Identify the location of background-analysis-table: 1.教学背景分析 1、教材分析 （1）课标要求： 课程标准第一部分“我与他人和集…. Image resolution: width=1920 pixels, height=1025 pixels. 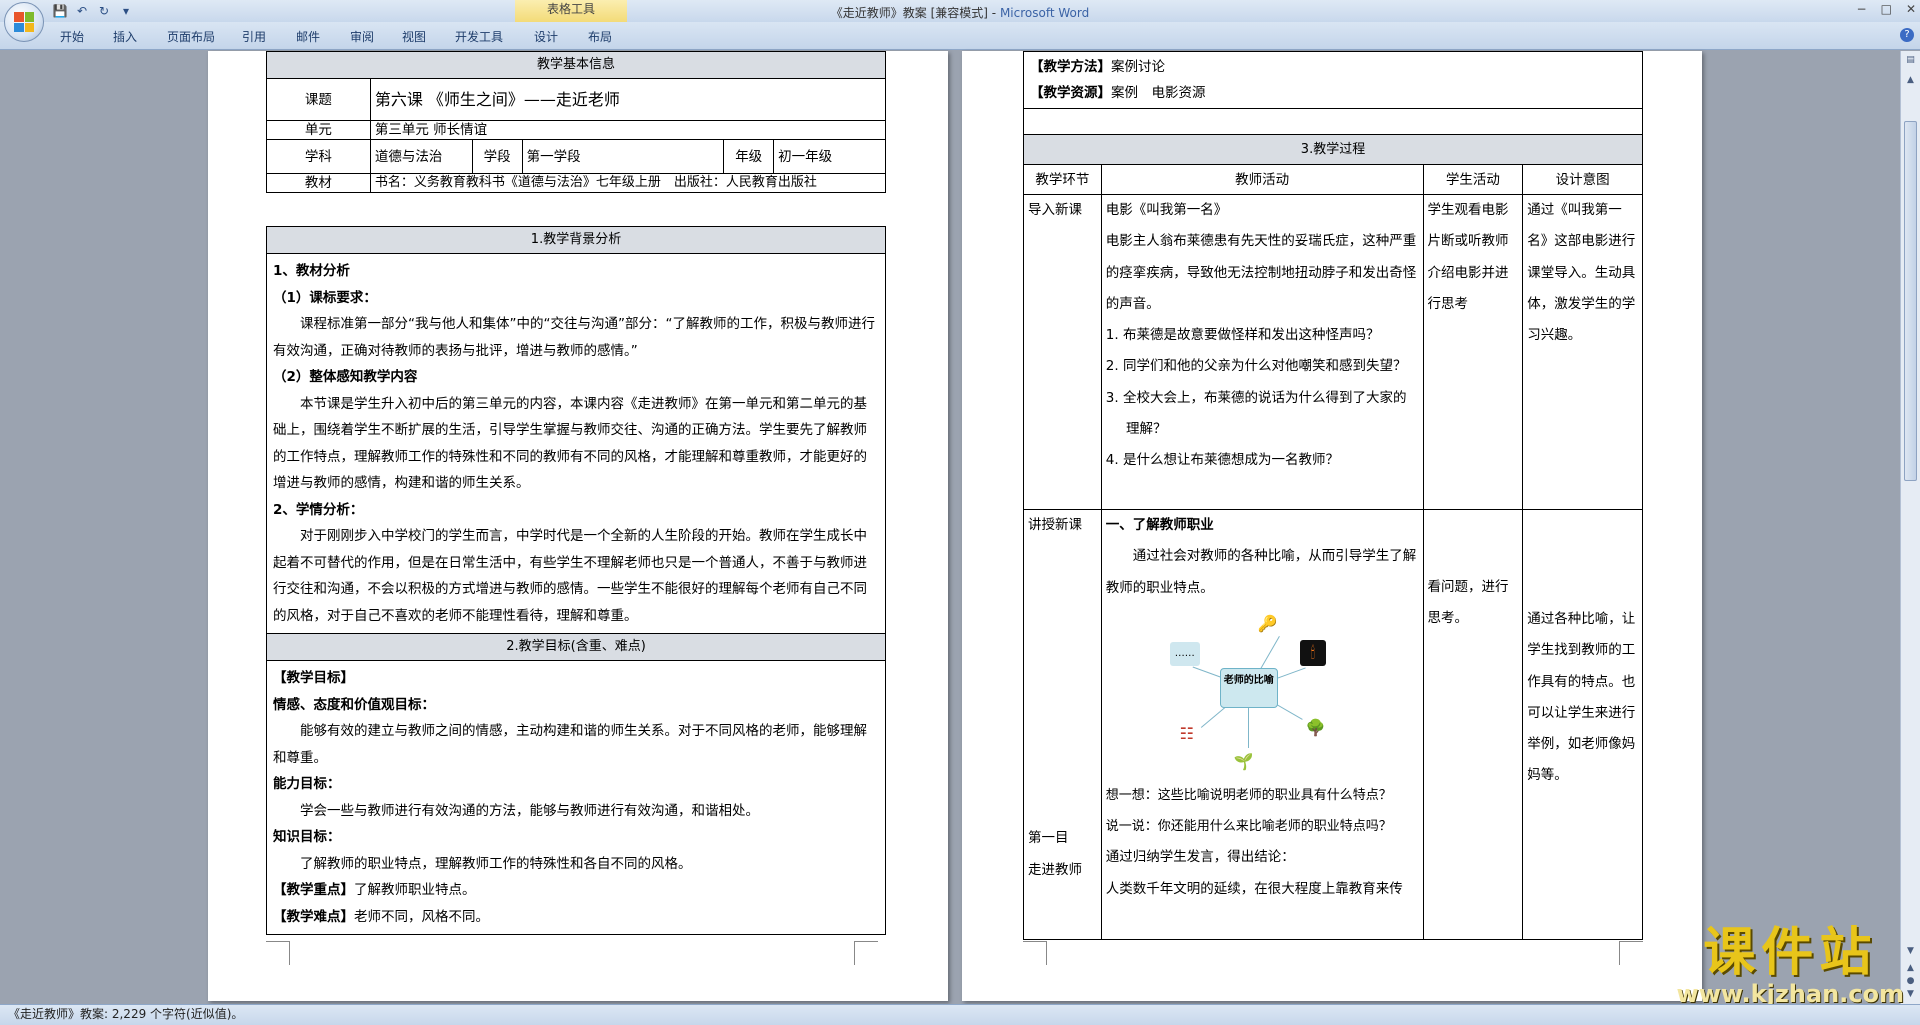
(576, 430).